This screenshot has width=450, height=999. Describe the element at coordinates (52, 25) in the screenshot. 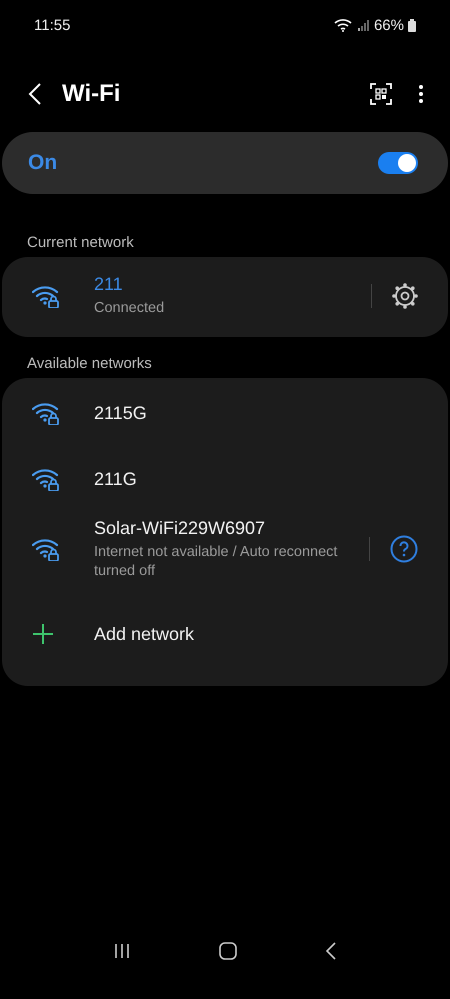

I see `status-time: 11:55` at that location.